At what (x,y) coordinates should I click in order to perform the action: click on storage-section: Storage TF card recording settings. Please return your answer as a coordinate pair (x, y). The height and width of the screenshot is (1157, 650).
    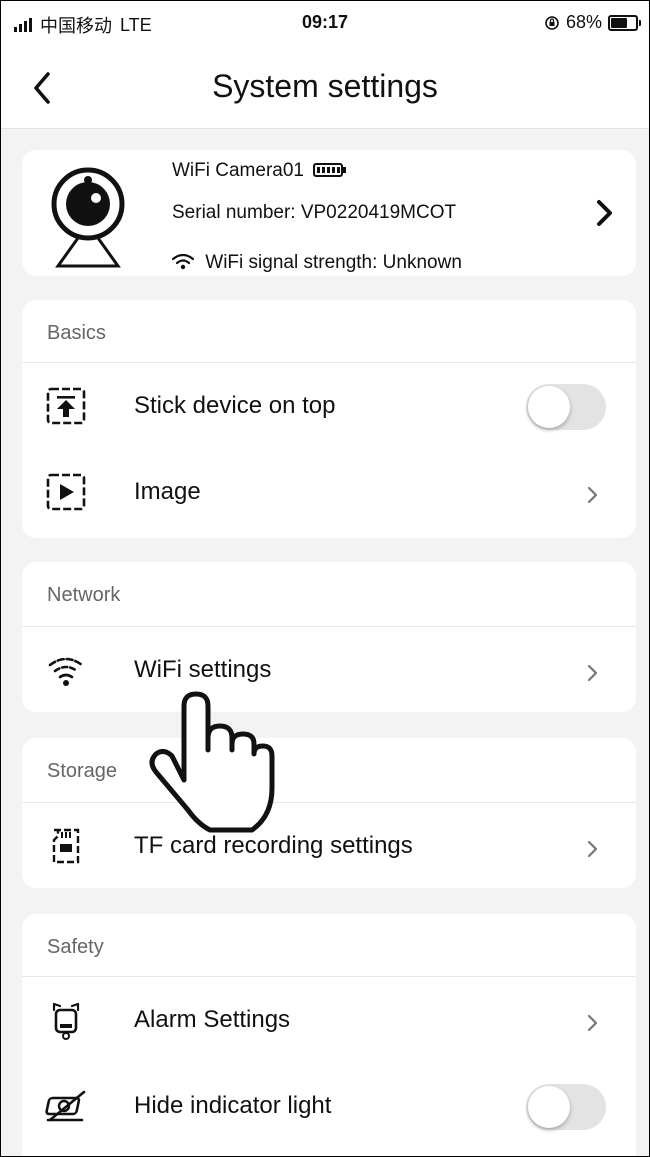
    Looking at the image, I should click on (329, 813).